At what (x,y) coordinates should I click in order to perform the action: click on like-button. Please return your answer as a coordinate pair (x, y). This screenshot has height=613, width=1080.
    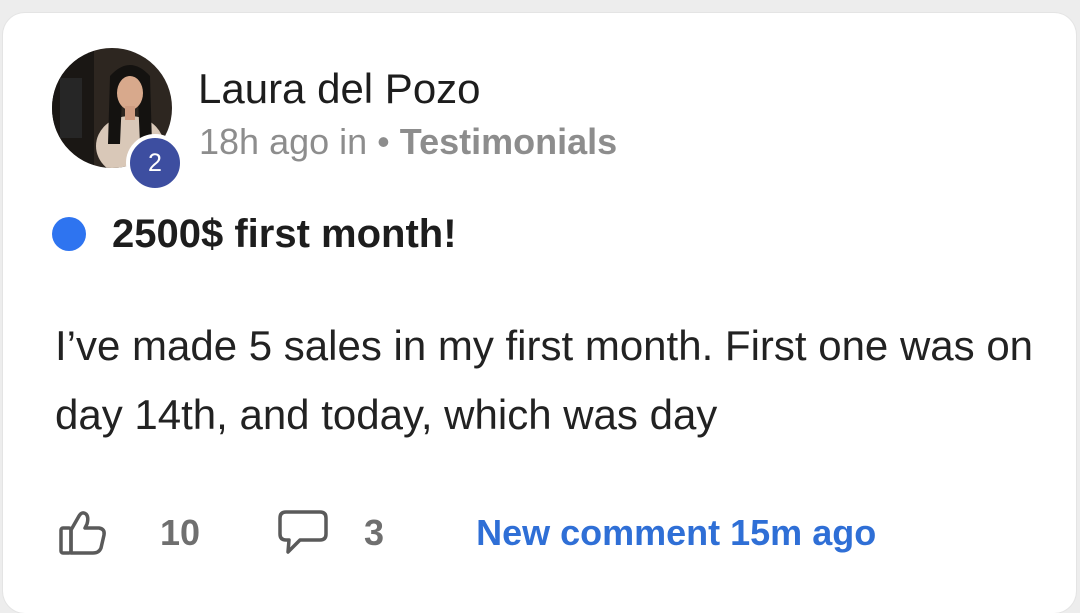
    Looking at the image, I should click on (83, 533).